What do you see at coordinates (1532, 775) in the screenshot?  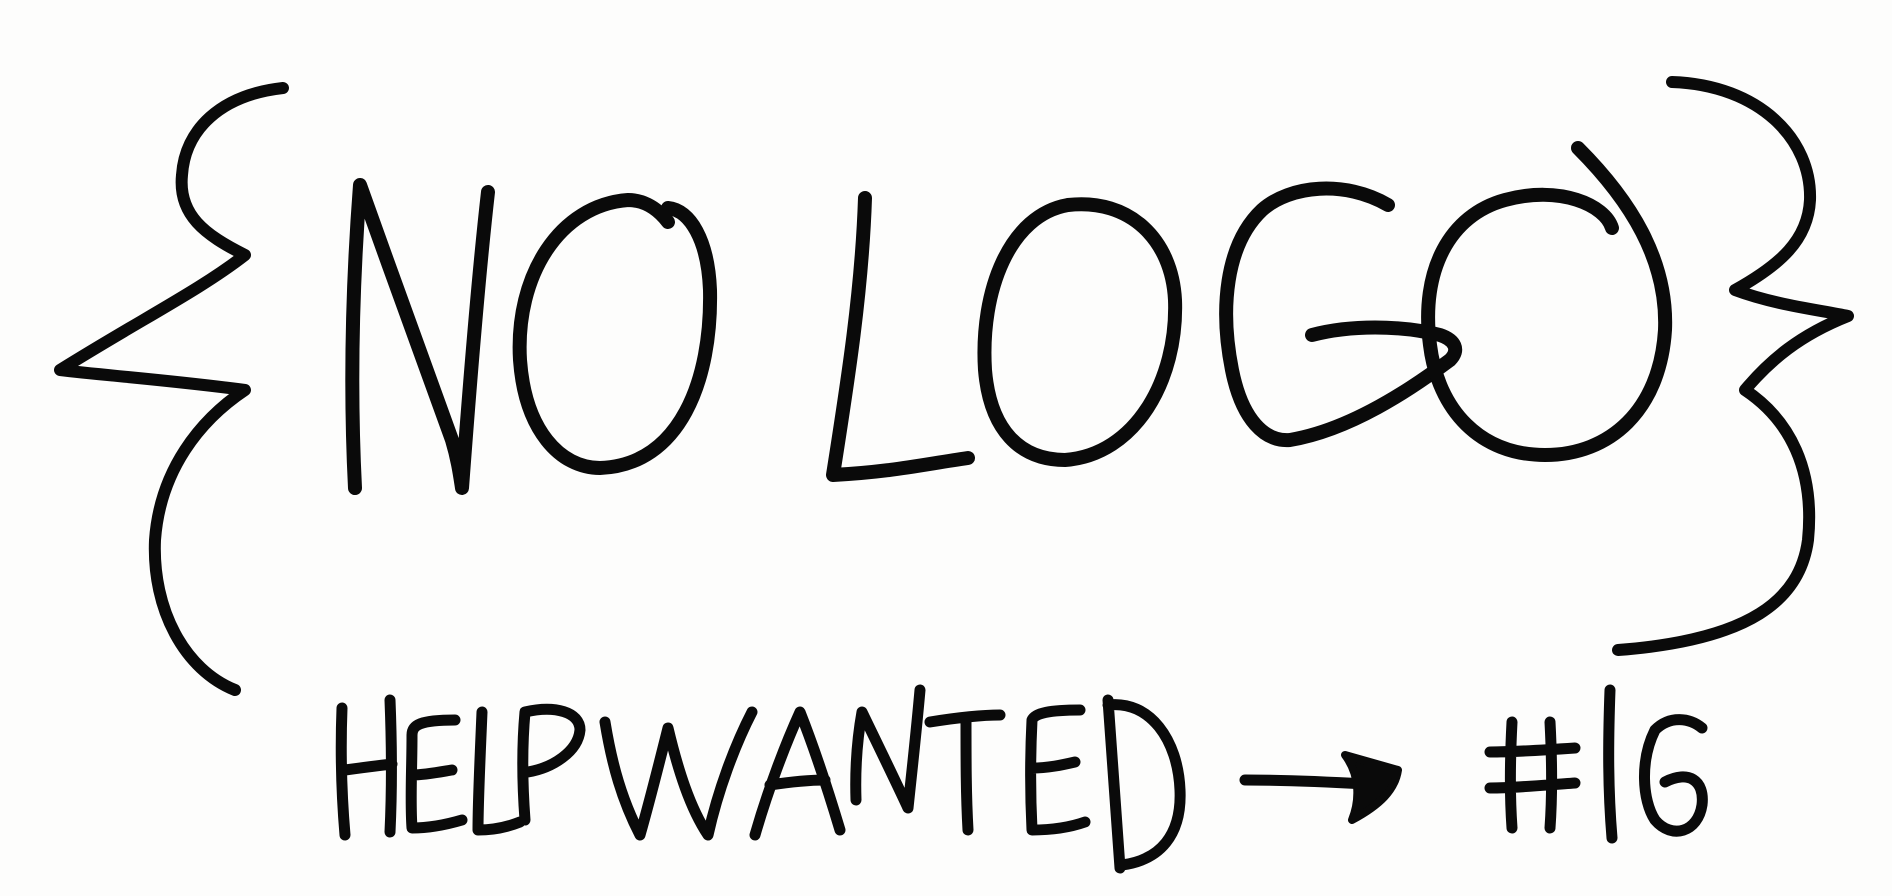 I see `hash-icon` at bounding box center [1532, 775].